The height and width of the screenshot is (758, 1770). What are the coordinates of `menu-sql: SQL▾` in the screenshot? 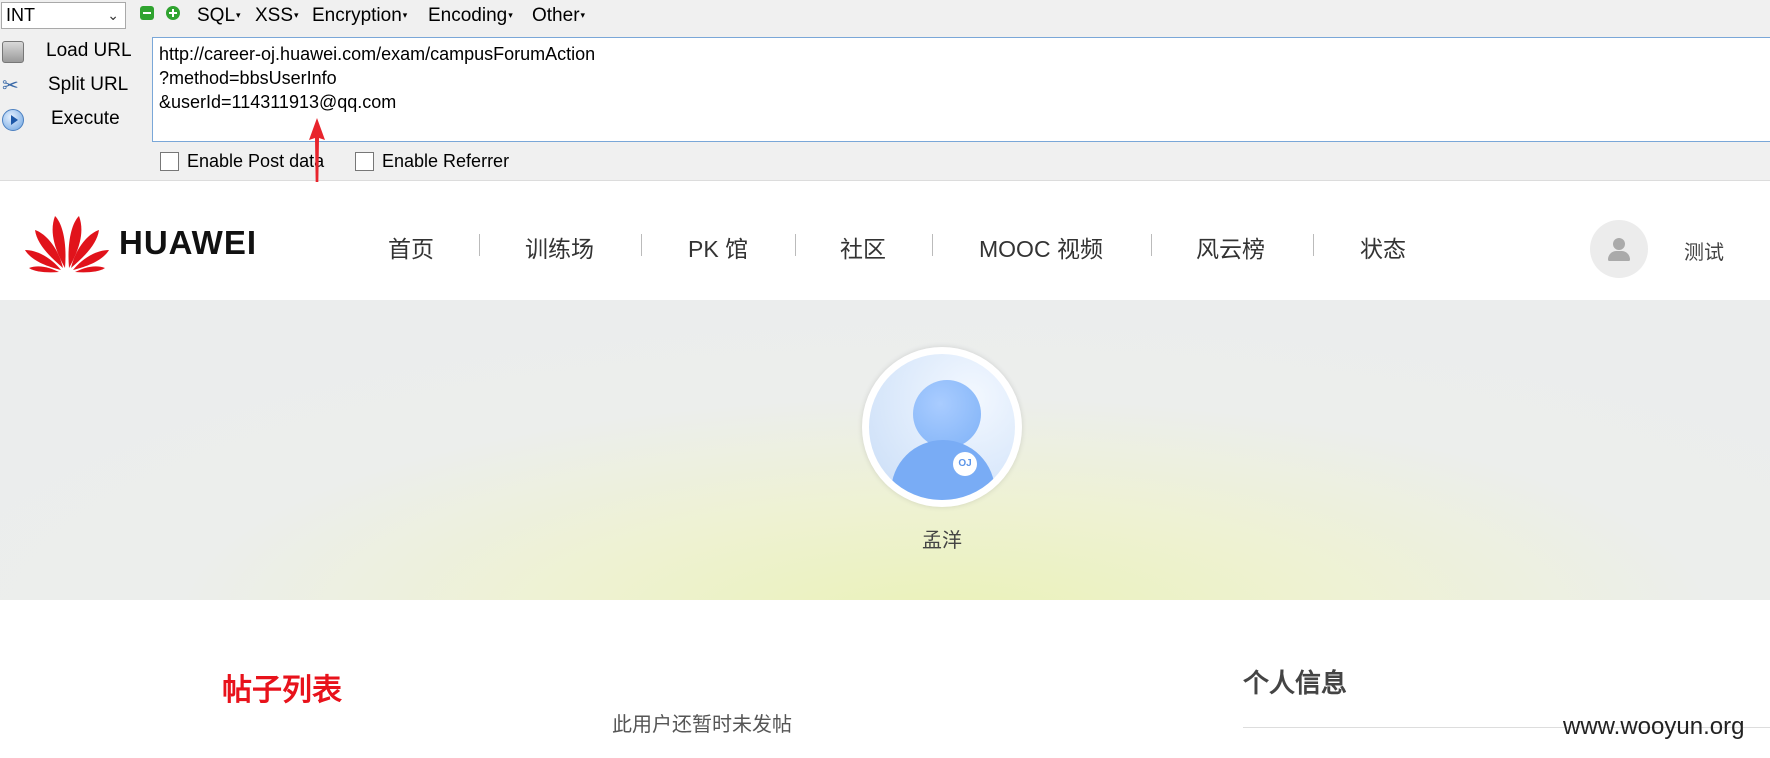 It's located at (219, 16).